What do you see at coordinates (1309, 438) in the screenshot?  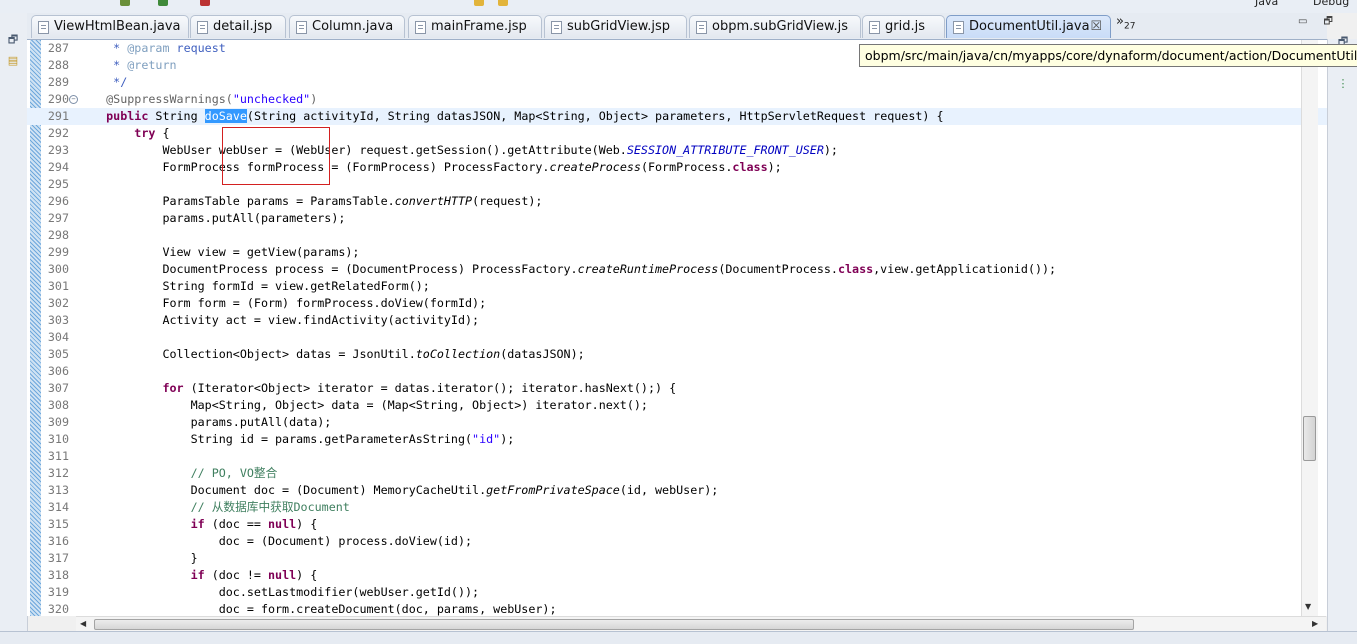 I see `vertical-scroll-thumb` at bounding box center [1309, 438].